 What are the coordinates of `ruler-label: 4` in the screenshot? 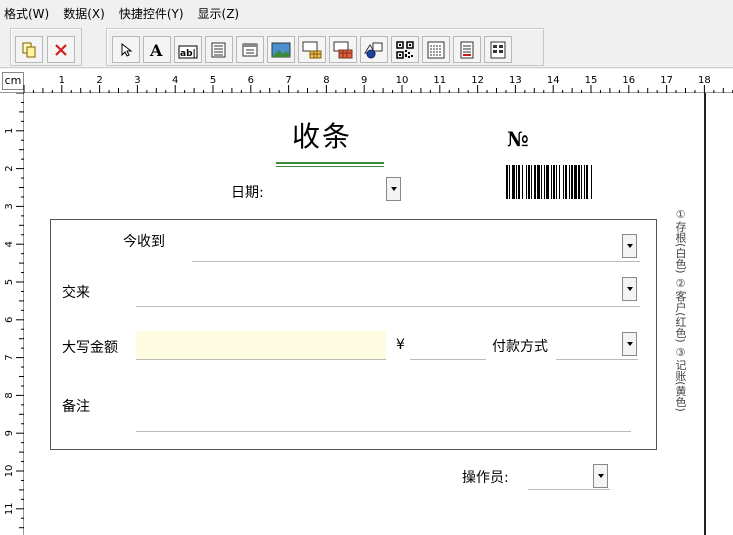 It's located at (9, 244).